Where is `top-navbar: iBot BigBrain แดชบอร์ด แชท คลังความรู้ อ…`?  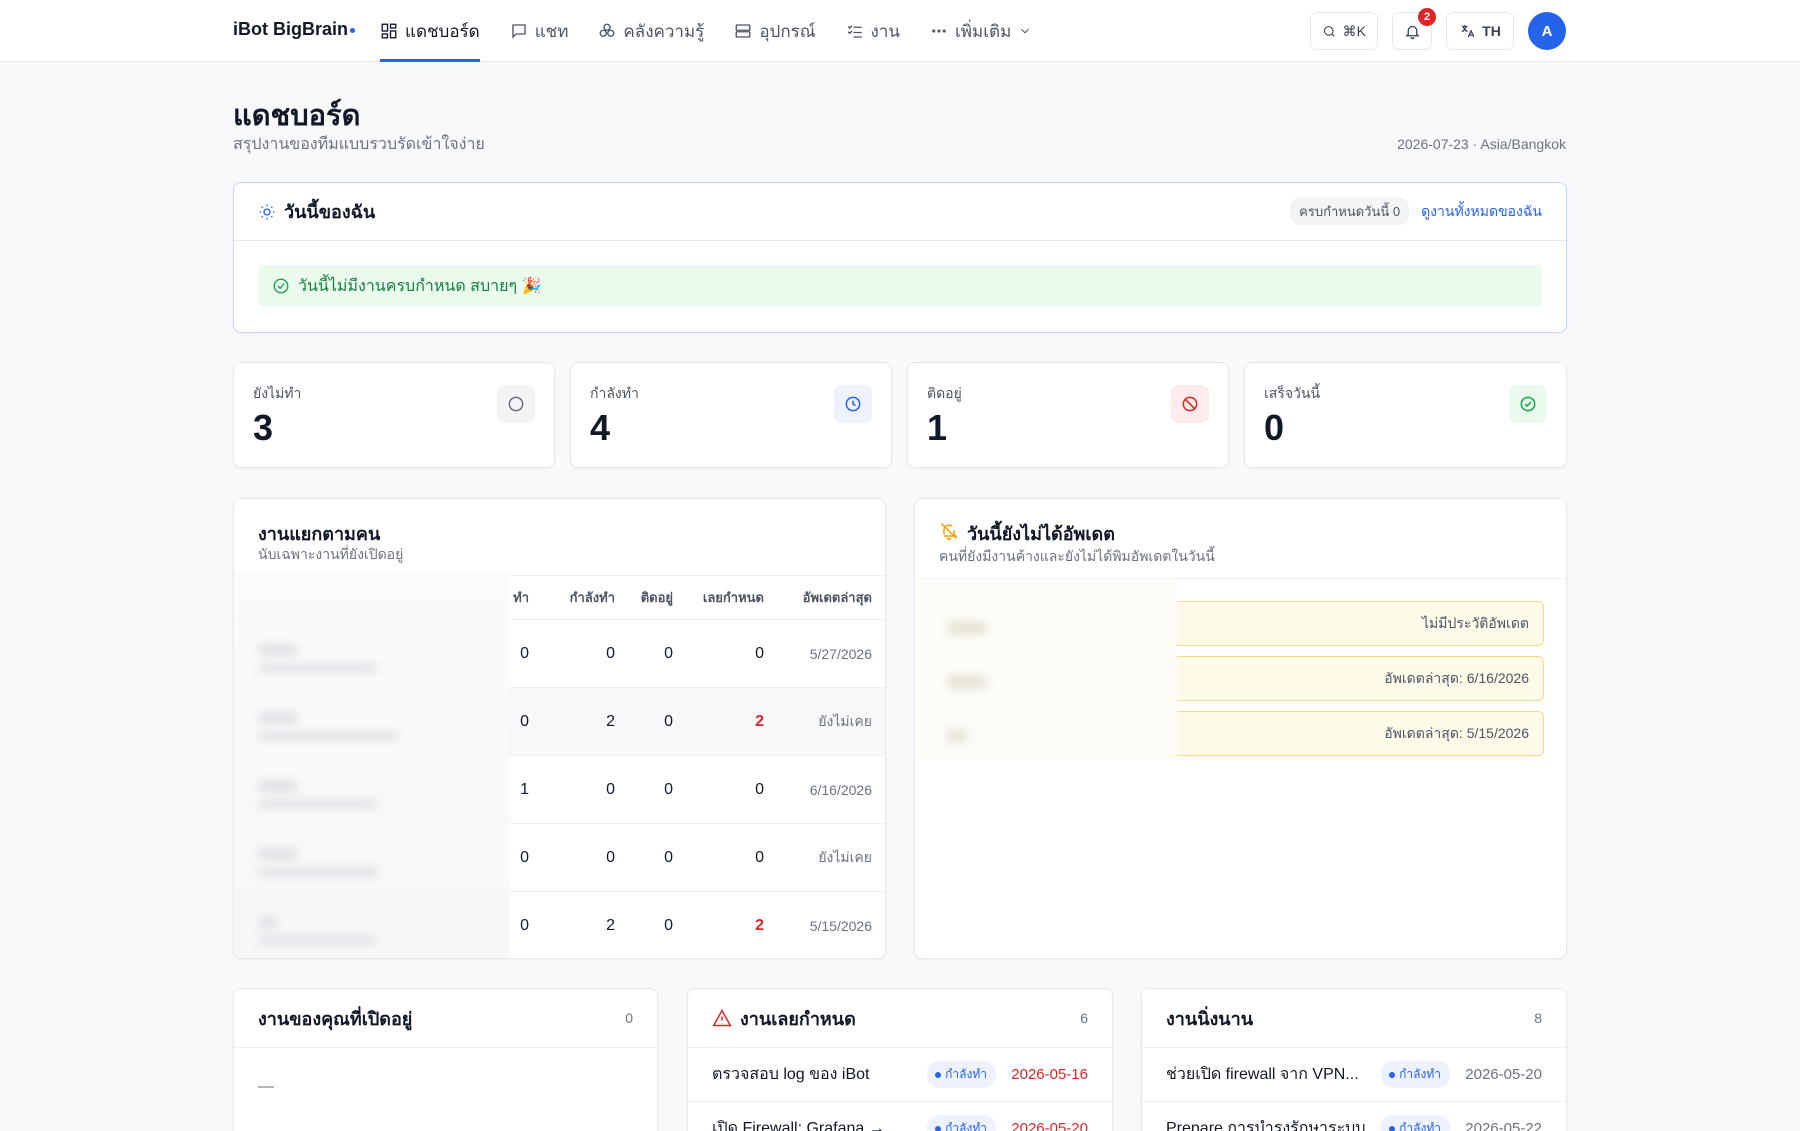
top-navbar: iBot BigBrain แดชบอร์ด แชท คลังความรู้ อ… is located at coordinates (900, 31).